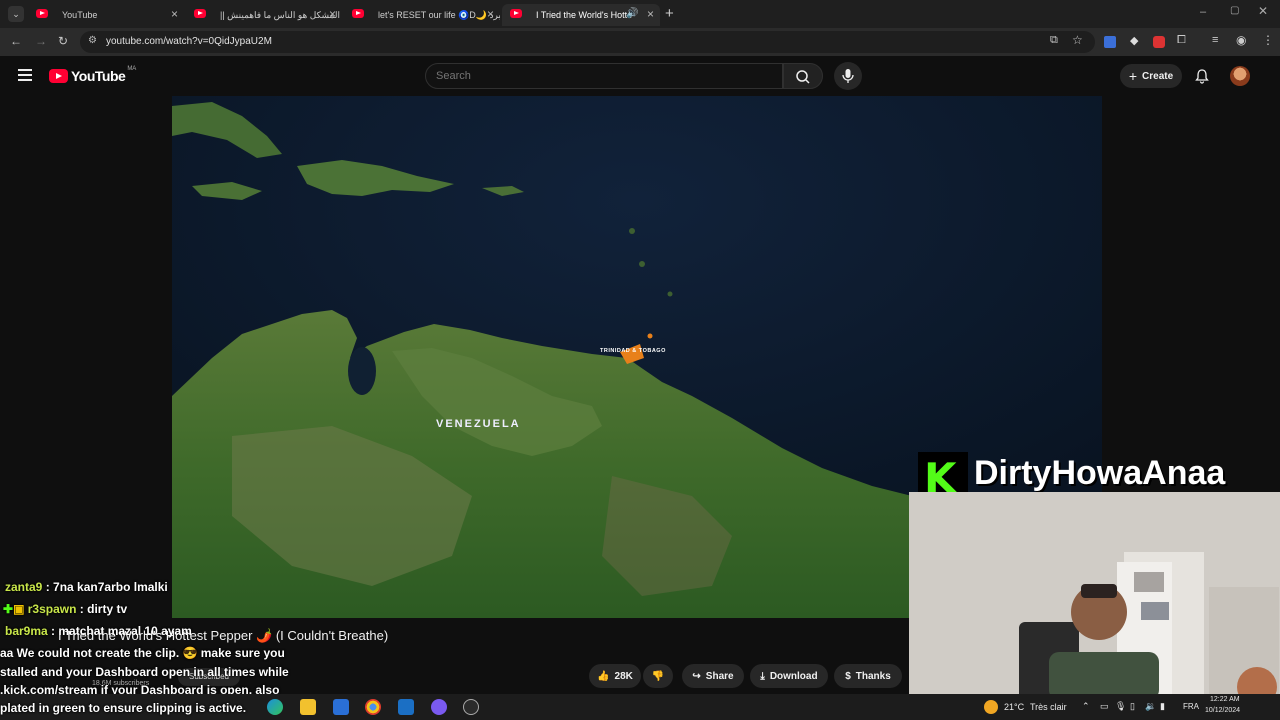 The height and width of the screenshot is (720, 1280). What do you see at coordinates (106, 15) in the screenshot?
I see `tab-youtube: YouTube ×` at bounding box center [106, 15].